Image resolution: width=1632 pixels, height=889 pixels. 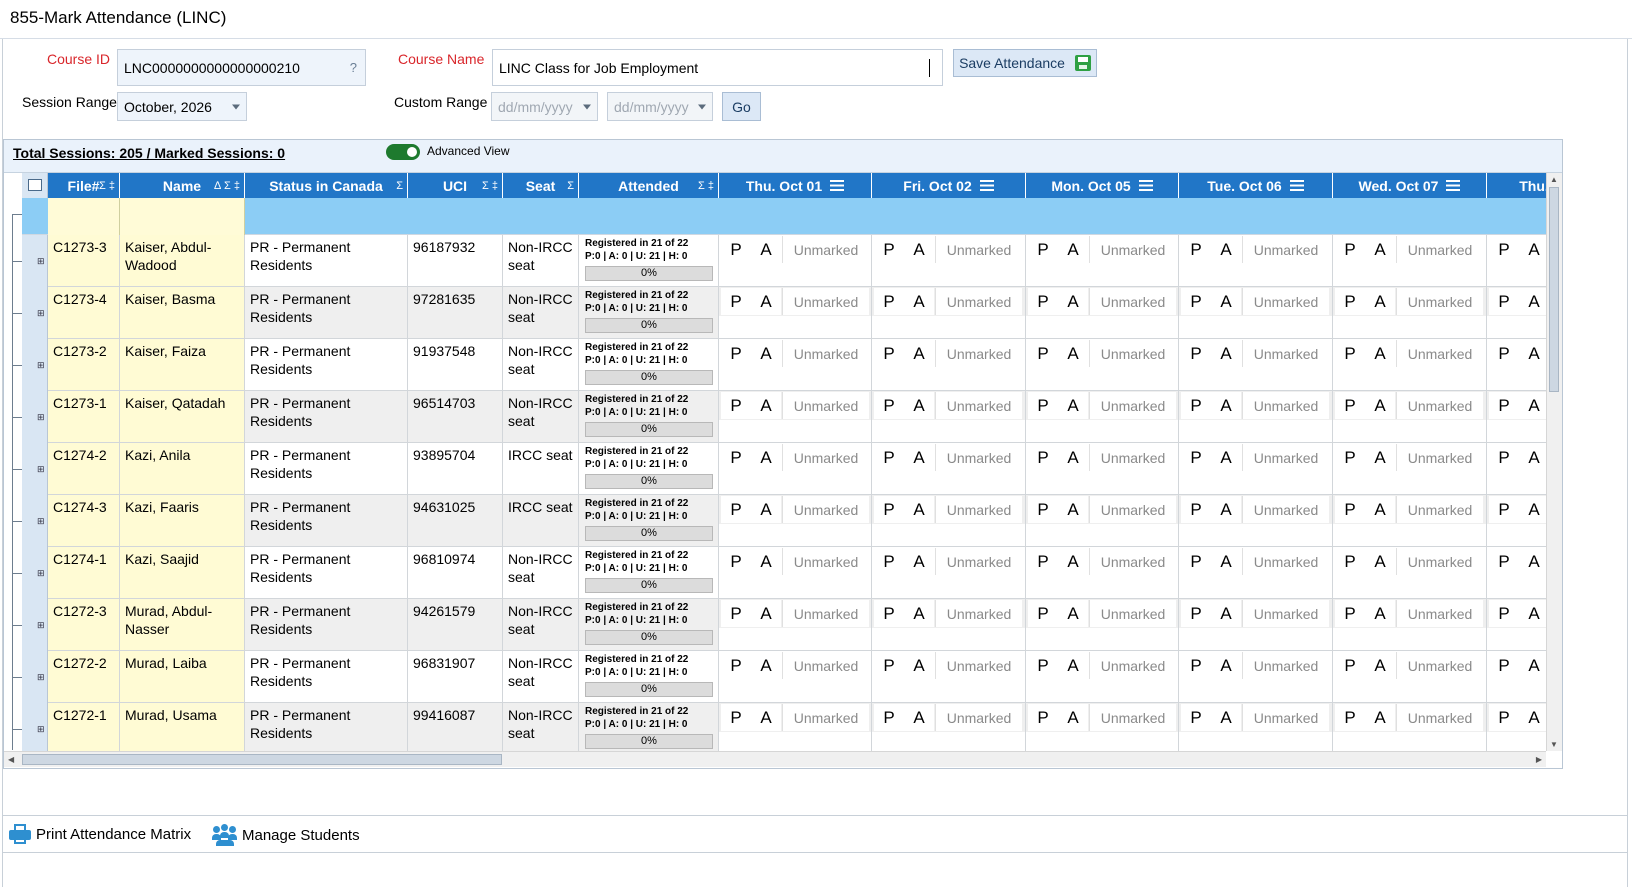 What do you see at coordinates (182, 216) in the screenshot?
I see `filter-name` at bounding box center [182, 216].